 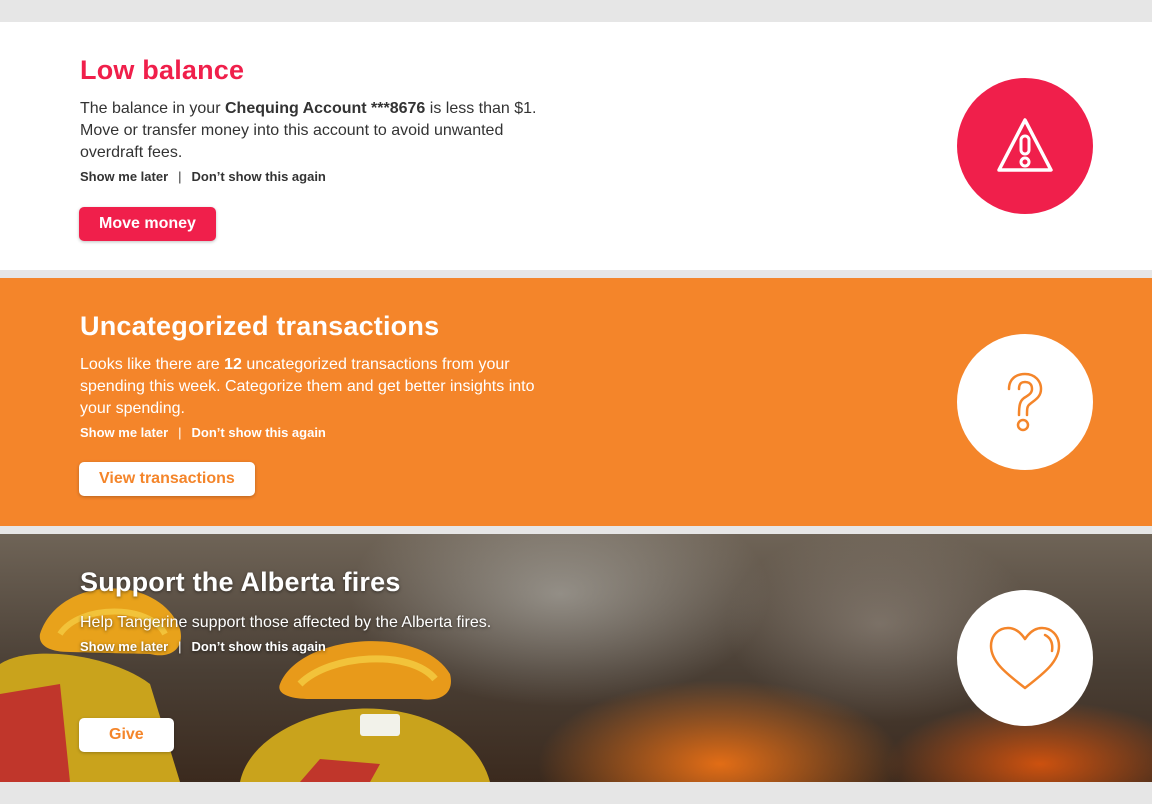 What do you see at coordinates (260, 326) in the screenshot?
I see `uncategorized-title: Uncategorized transactions` at bounding box center [260, 326].